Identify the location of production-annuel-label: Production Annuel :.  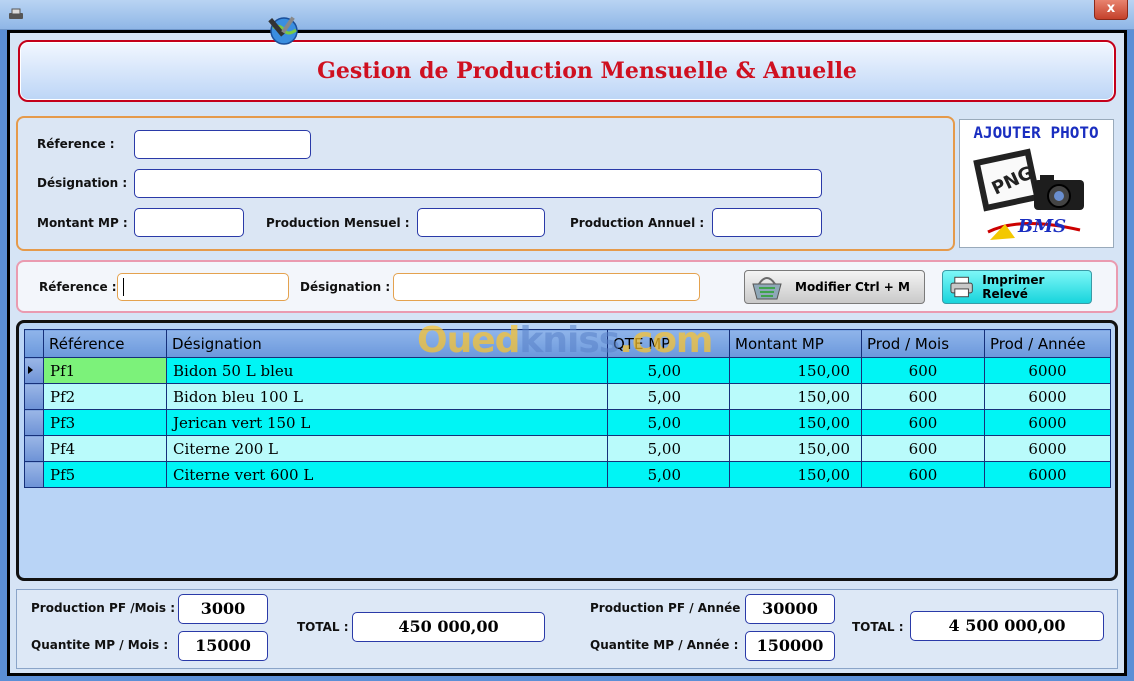
(637, 223).